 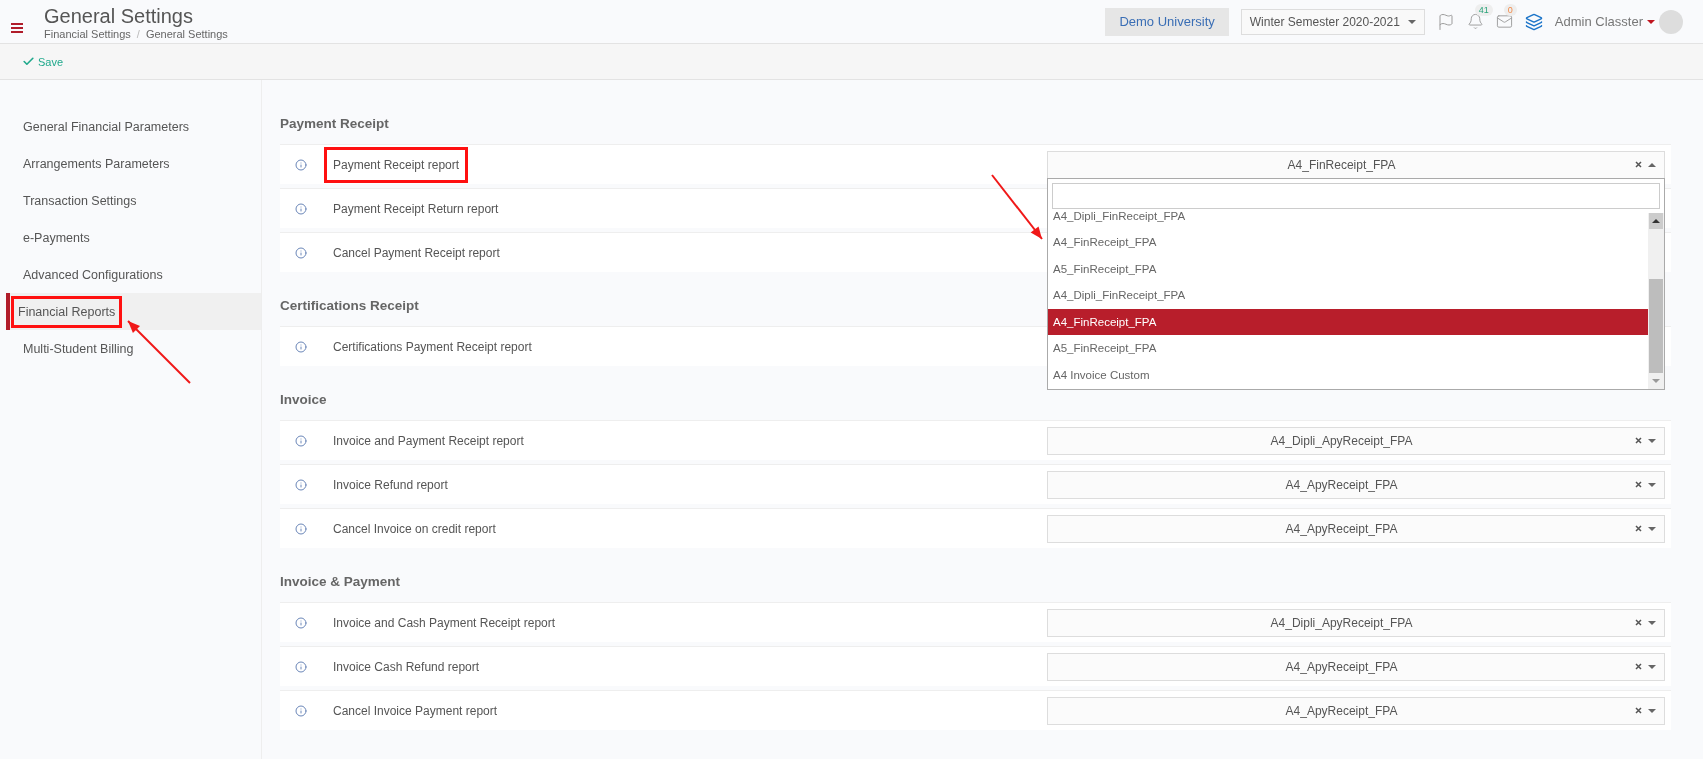 What do you see at coordinates (416, 209) in the screenshot?
I see `row-label: Payment Receipt Return report` at bounding box center [416, 209].